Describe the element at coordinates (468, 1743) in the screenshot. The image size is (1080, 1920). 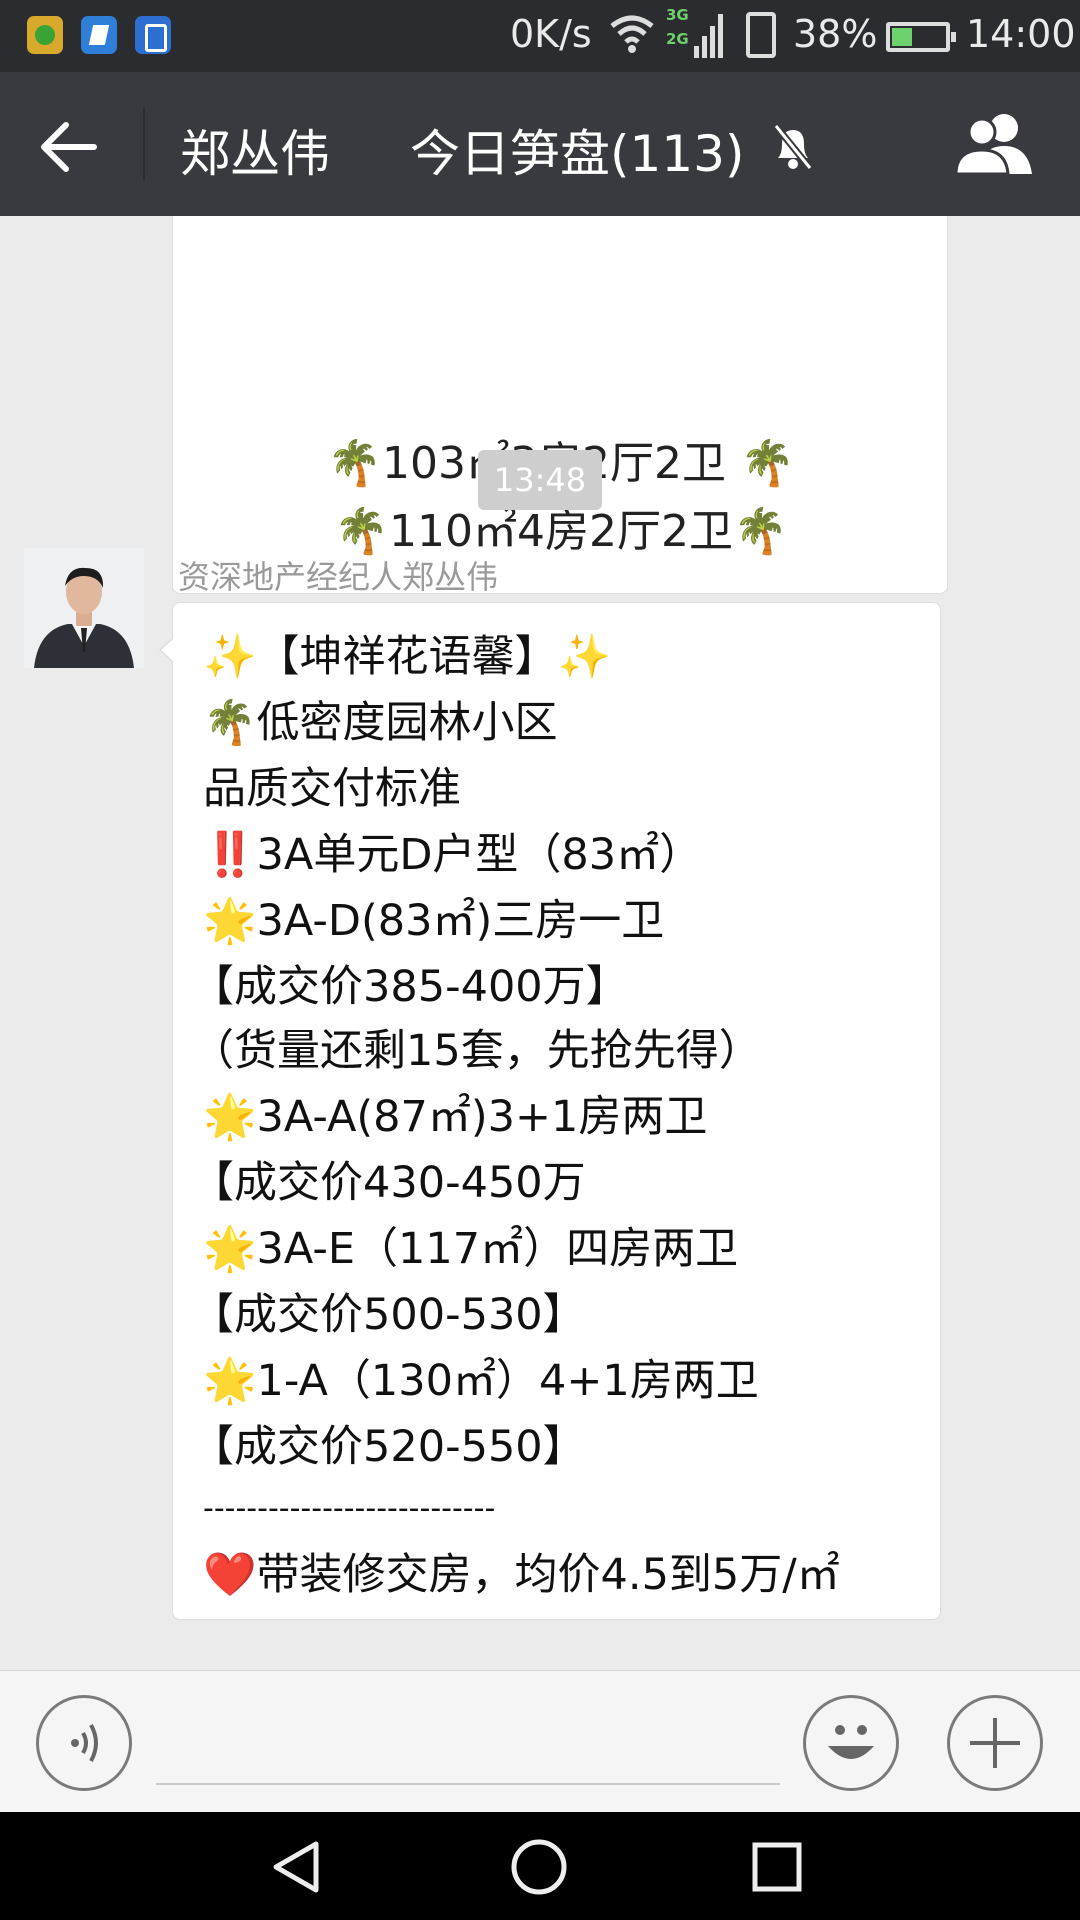
I see `message-input` at that location.